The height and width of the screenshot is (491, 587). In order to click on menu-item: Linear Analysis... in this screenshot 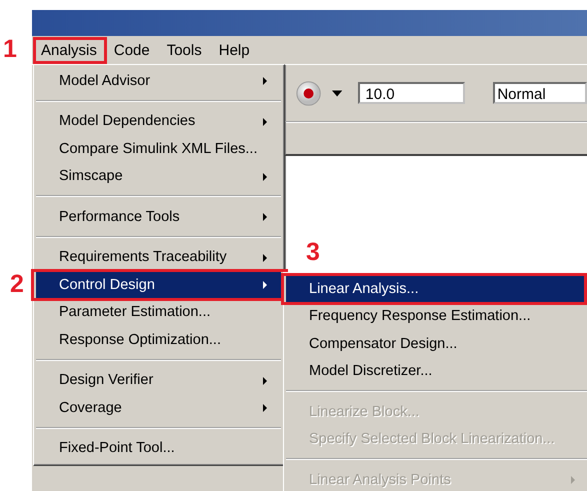, I will do `click(436, 288)`.